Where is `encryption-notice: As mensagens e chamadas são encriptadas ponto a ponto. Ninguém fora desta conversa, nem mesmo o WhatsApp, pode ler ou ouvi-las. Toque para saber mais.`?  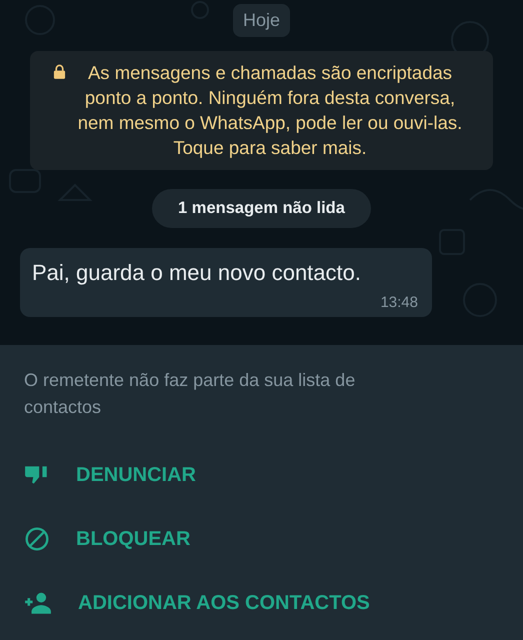
encryption-notice: As mensagens e chamadas são encriptadas ponto a ponto. Ninguém fora desta conversa, nem mesmo o WhatsApp, pode ler ou ouvi-las. Toque para saber mais. is located at coordinates (270, 110).